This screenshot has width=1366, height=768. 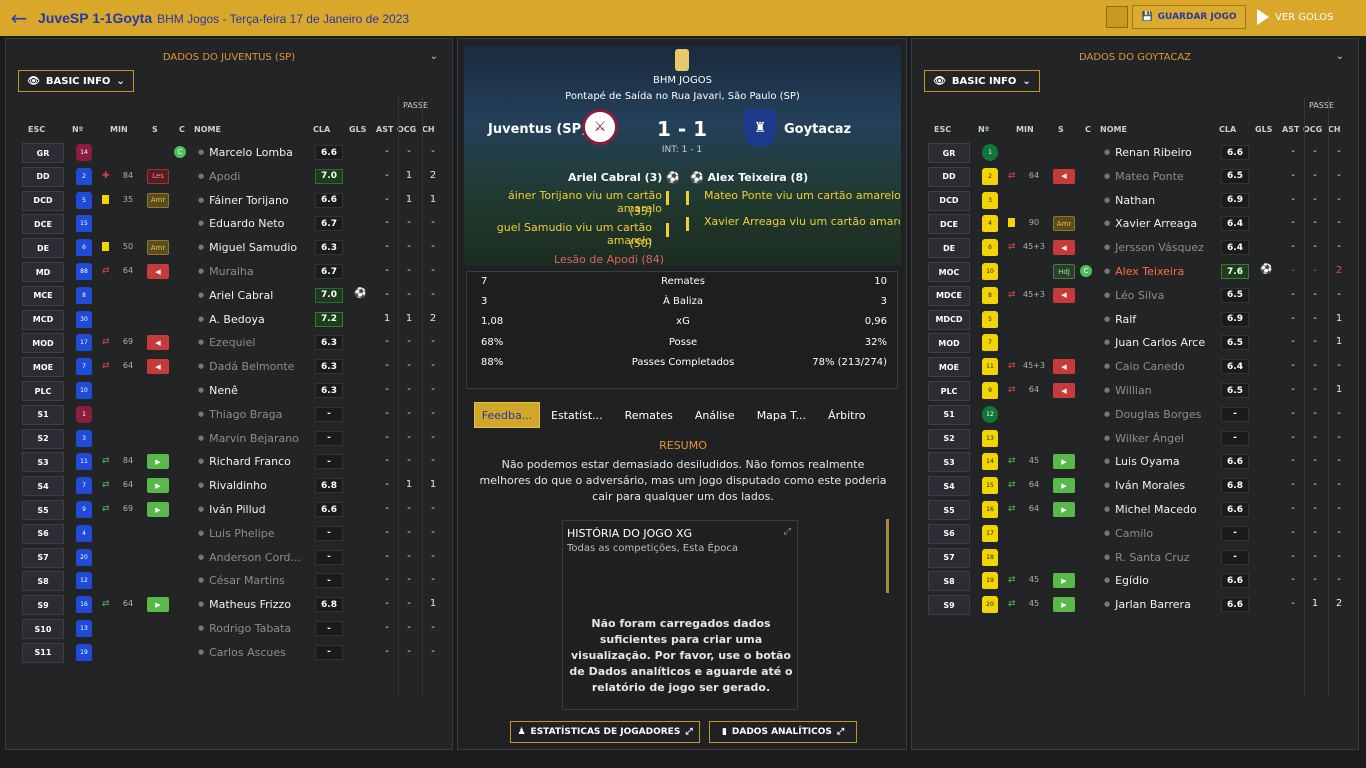 I want to click on player-name: Wilker Ángel, so click(x=1167, y=438).